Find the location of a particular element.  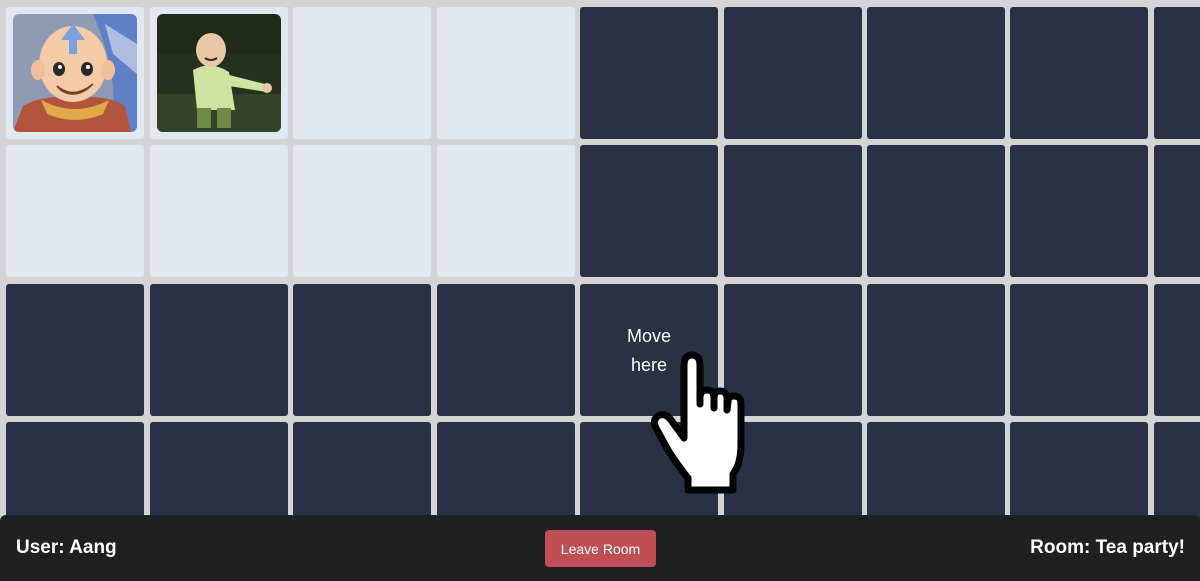

aang-avatar is located at coordinates (75, 73).